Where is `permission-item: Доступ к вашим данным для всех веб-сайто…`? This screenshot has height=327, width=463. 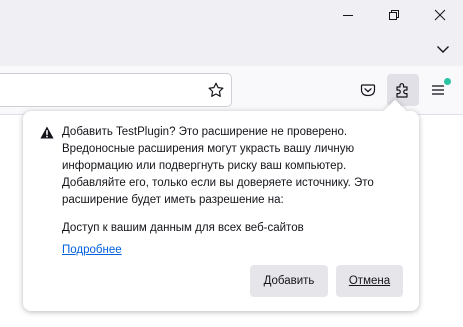 permission-item: Доступ к вашим данным для всех веб-сайто… is located at coordinates (183, 228).